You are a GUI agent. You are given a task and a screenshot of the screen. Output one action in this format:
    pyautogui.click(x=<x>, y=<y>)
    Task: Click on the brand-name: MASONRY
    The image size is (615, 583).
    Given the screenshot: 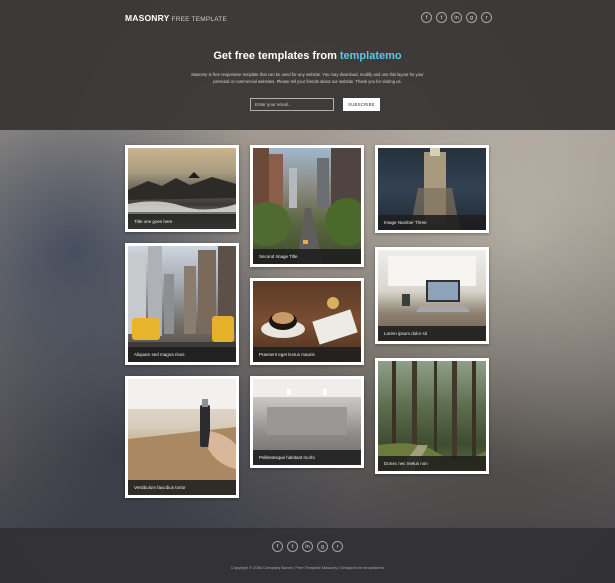 What is the action you would take?
    pyautogui.click(x=147, y=18)
    